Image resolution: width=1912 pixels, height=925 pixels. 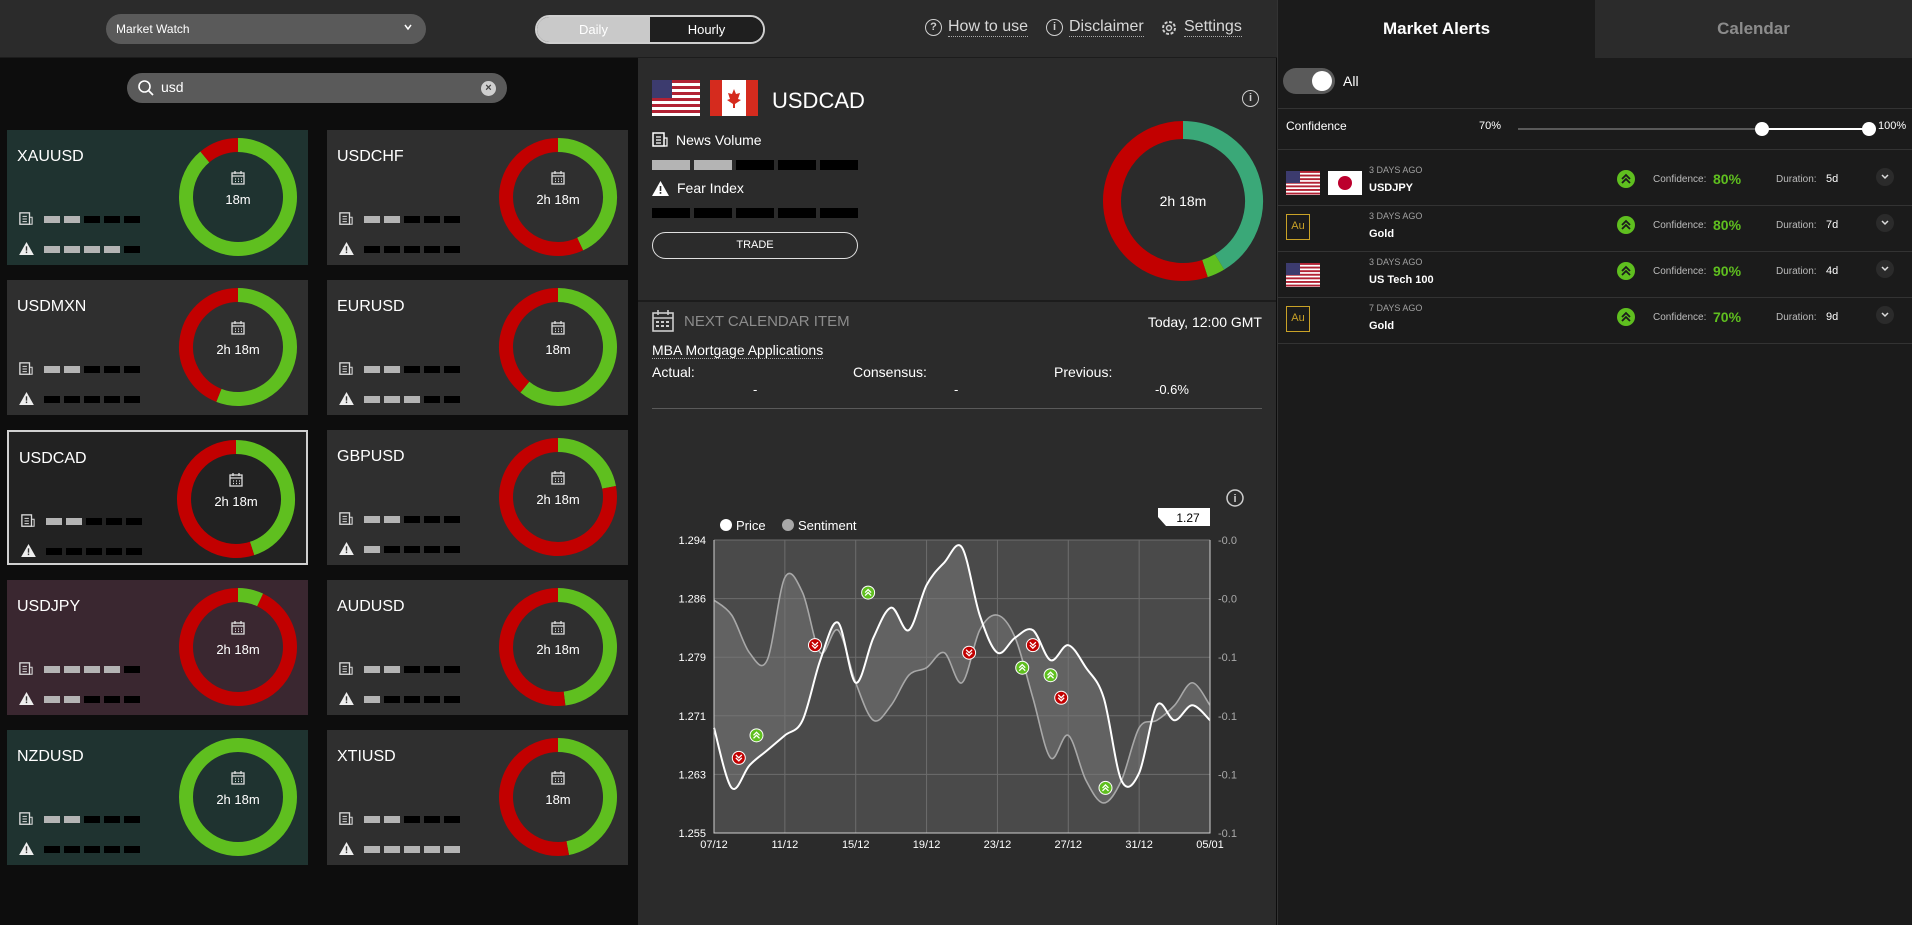 What do you see at coordinates (1401, 280) in the screenshot?
I see `alert-name: US Tech 100` at bounding box center [1401, 280].